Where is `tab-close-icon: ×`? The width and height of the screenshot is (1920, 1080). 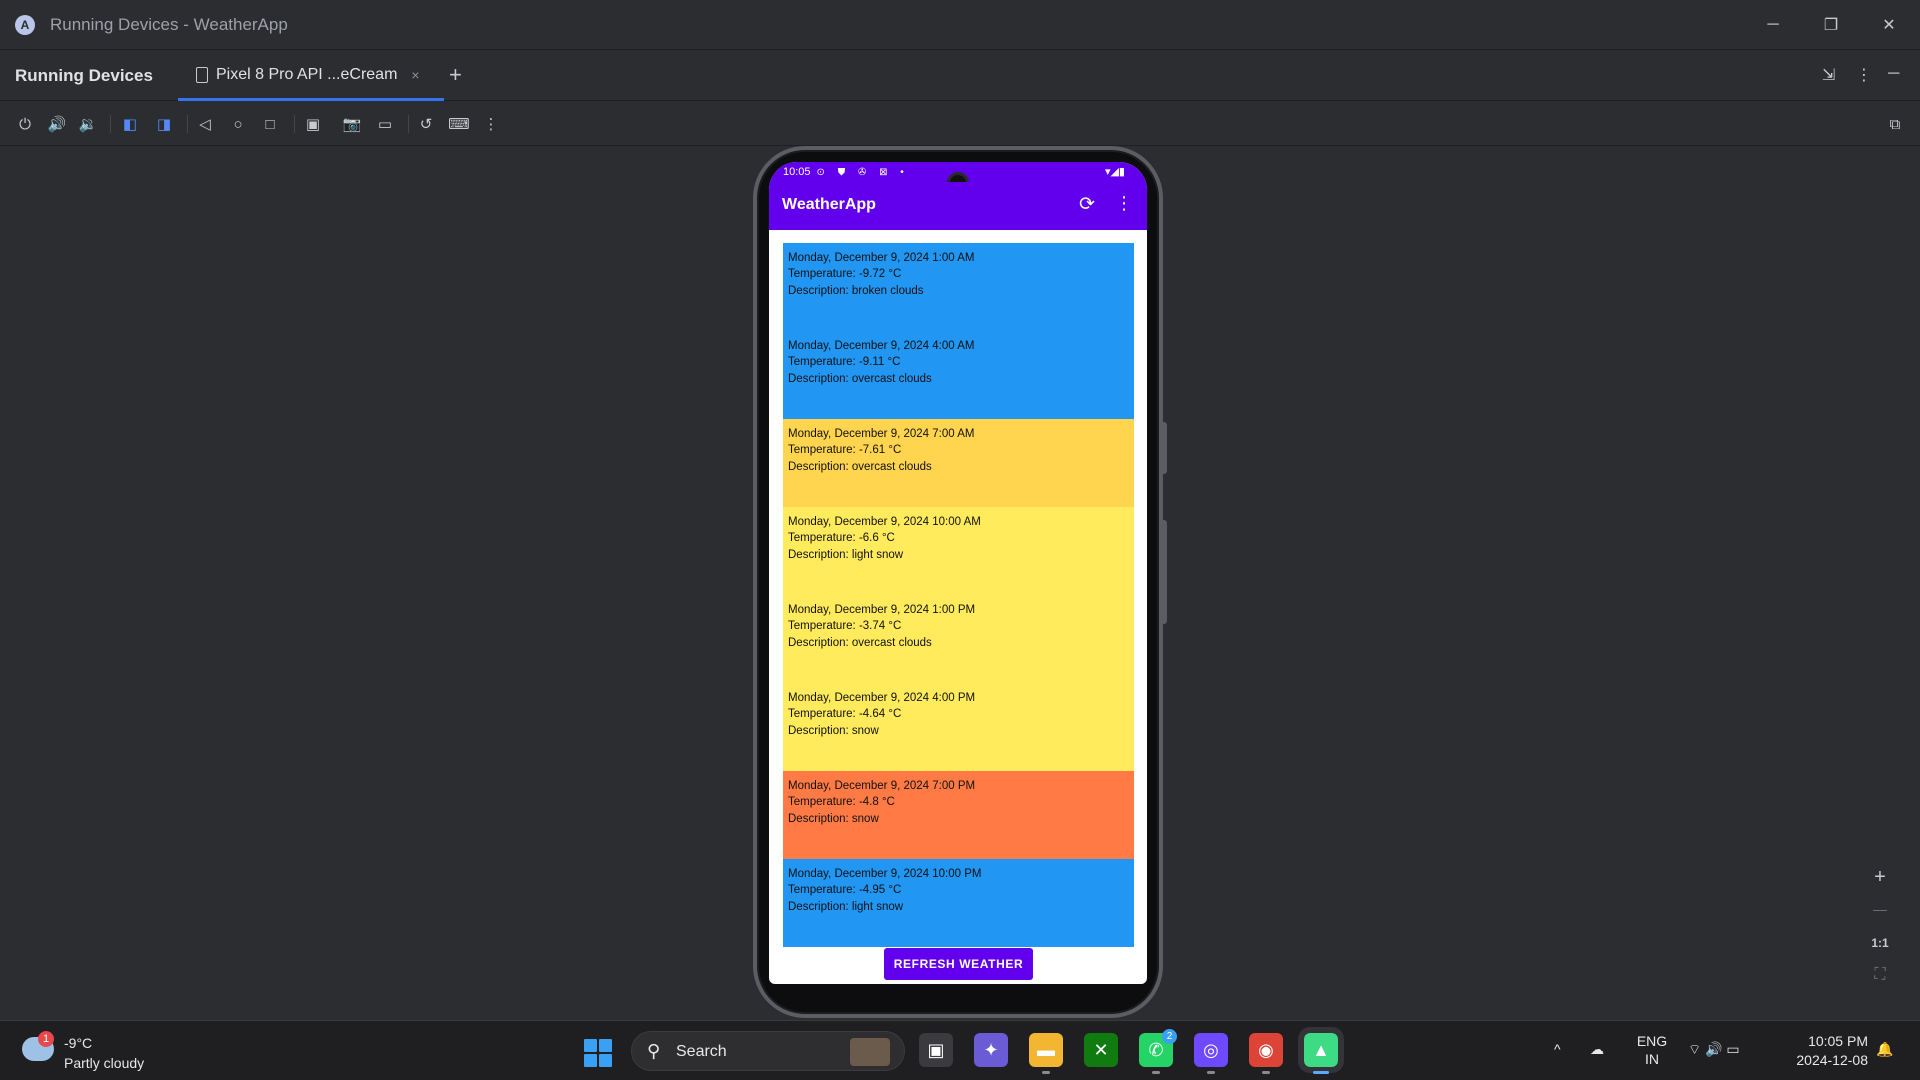 tab-close-icon: × is located at coordinates (415, 75).